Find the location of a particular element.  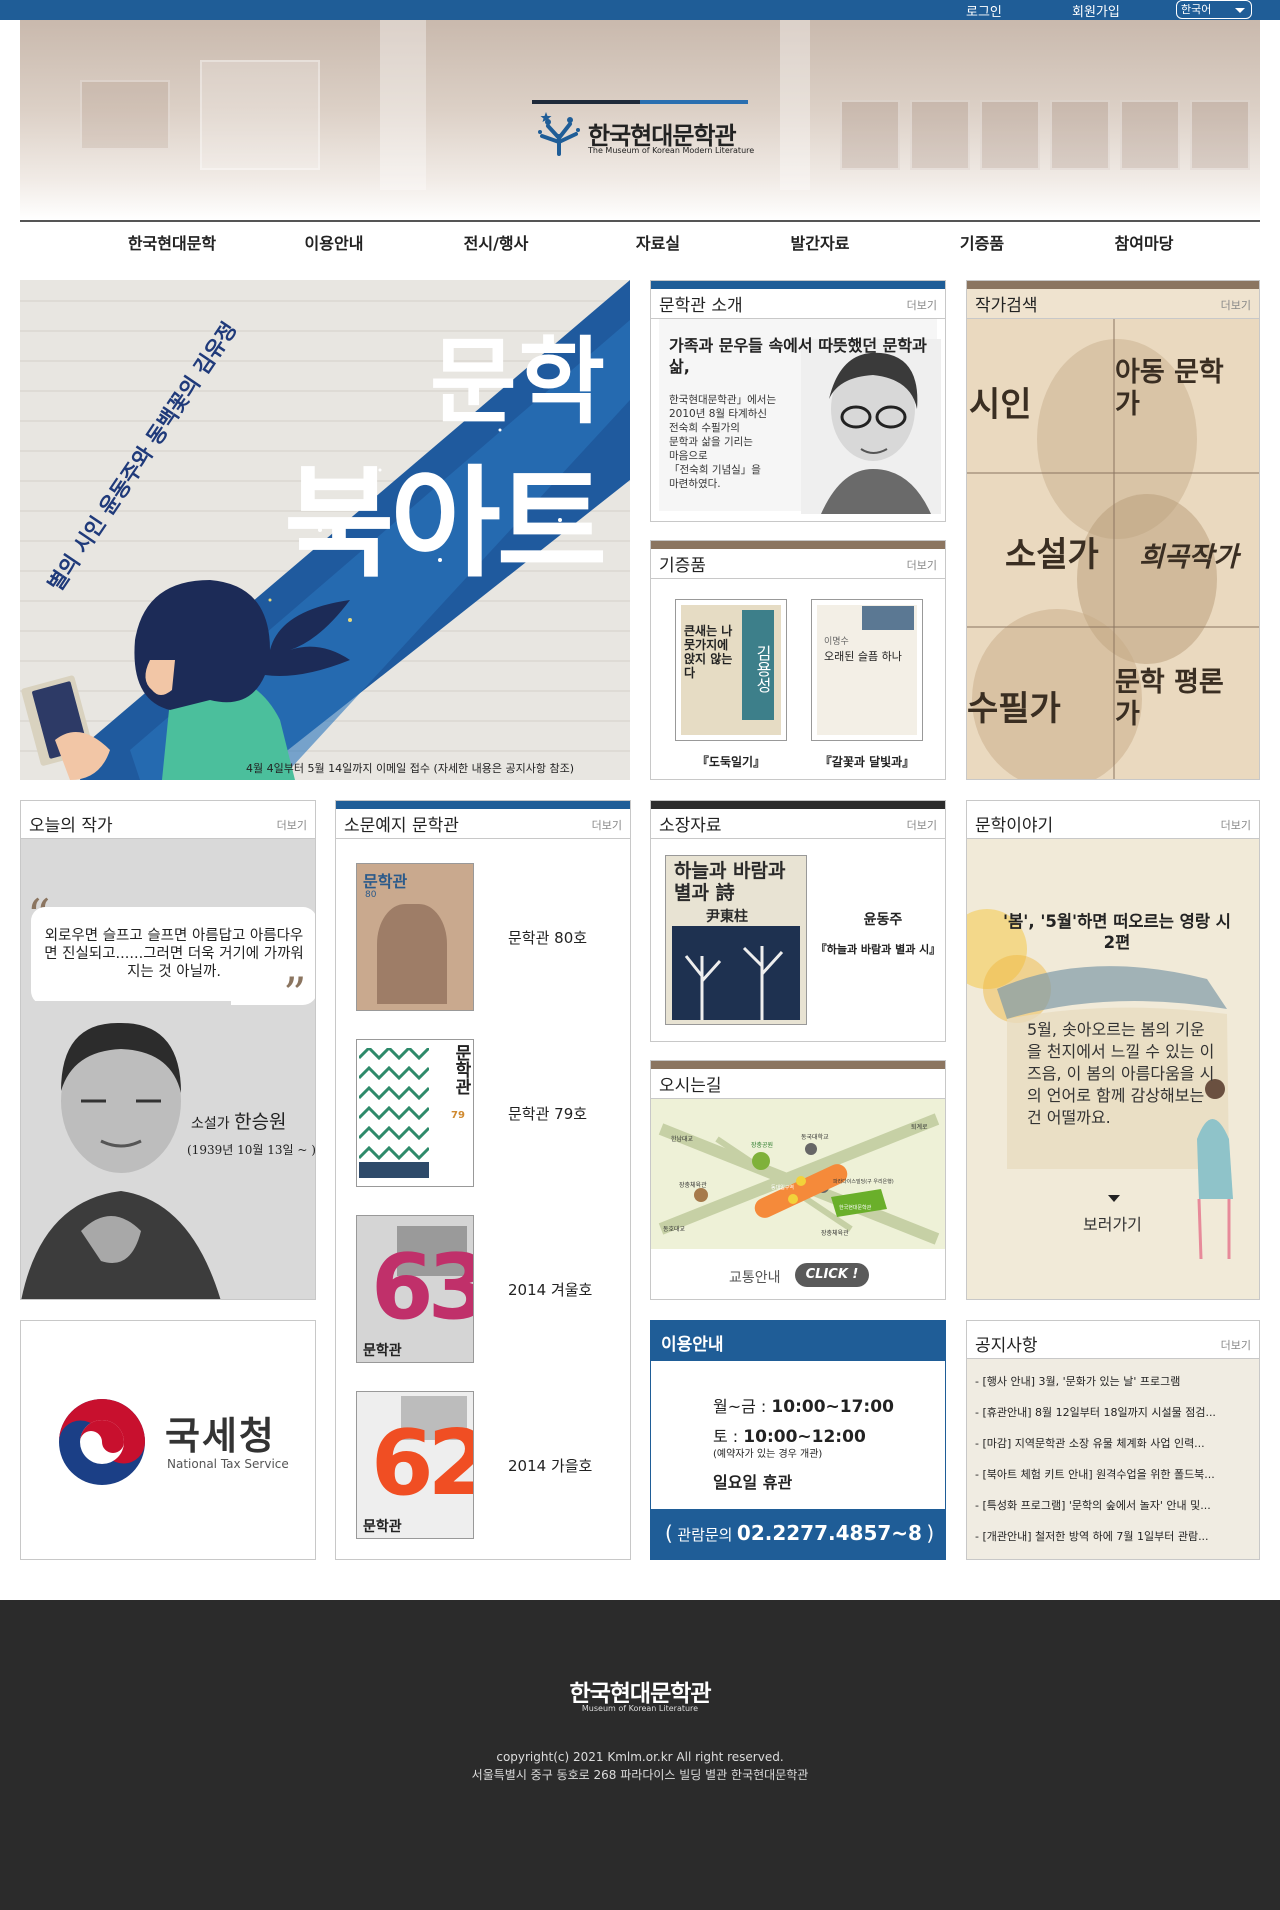

logo-subtitle: The Museum of Korean Modern Literature is located at coordinates (671, 150).